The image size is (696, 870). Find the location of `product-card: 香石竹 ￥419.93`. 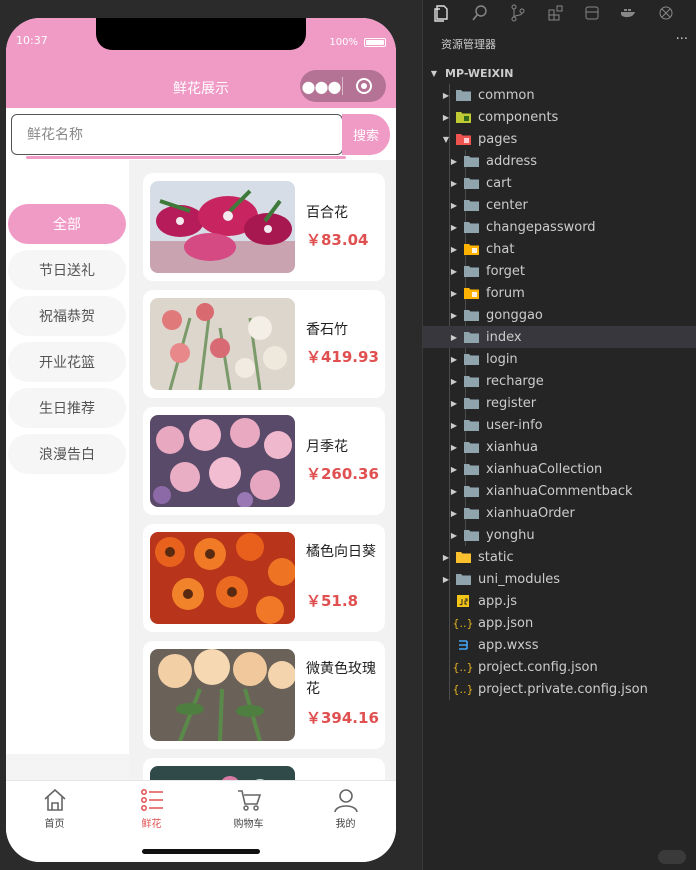

product-card: 香石竹 ￥419.93 is located at coordinates (264, 344).